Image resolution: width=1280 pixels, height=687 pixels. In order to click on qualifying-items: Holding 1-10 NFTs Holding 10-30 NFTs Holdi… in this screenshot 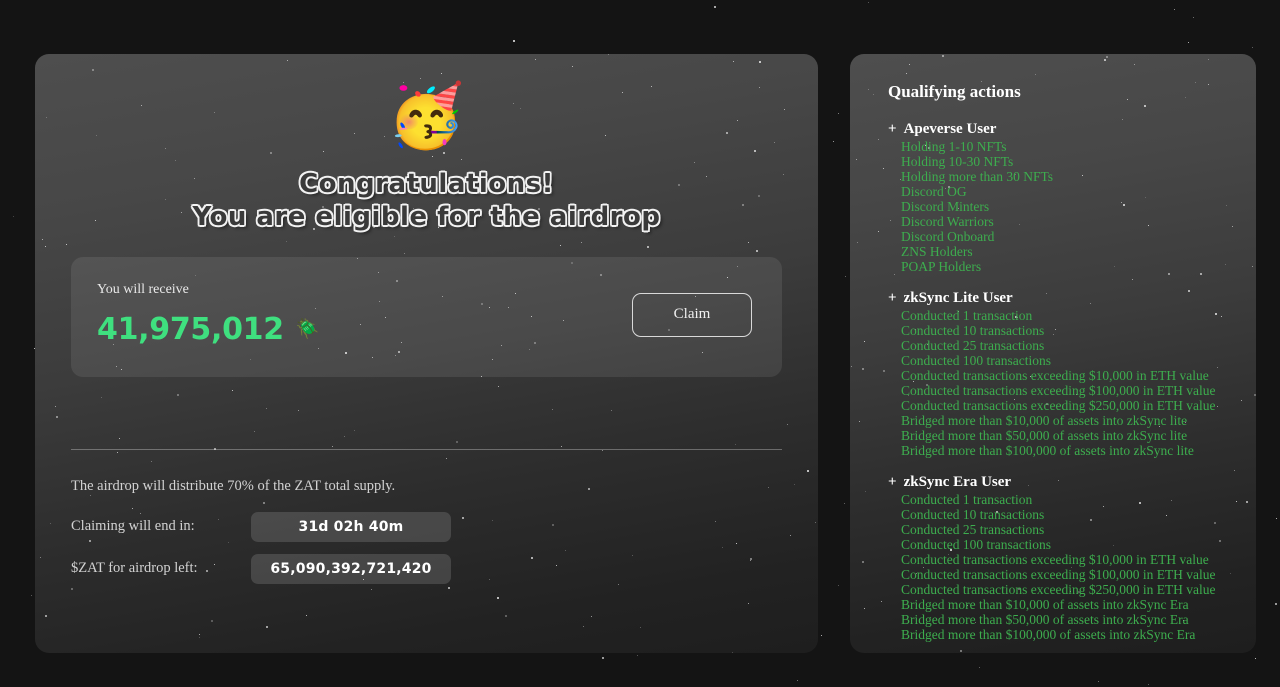, I will do `click(1072, 206)`.